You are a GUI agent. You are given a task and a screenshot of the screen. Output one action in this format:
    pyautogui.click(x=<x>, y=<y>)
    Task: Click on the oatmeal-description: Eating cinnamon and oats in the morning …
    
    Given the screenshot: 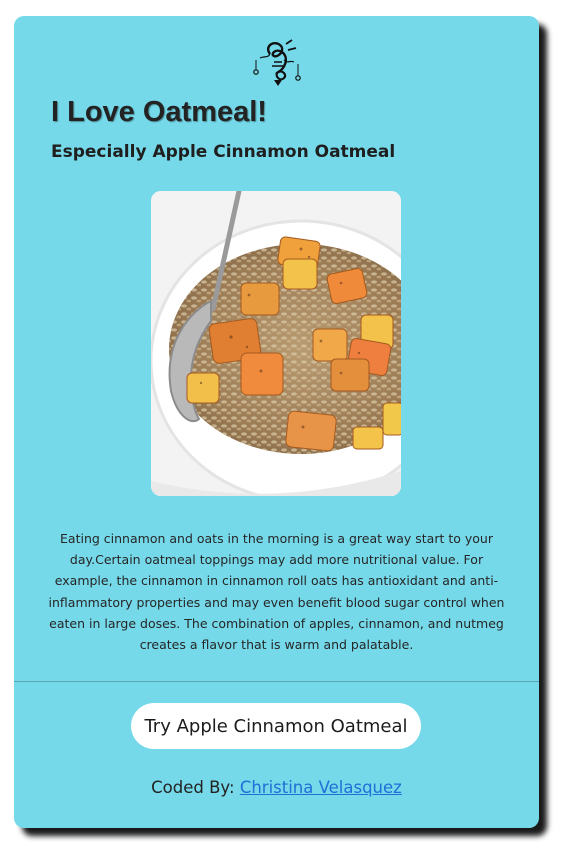 What is the action you would take?
    pyautogui.click(x=276, y=592)
    